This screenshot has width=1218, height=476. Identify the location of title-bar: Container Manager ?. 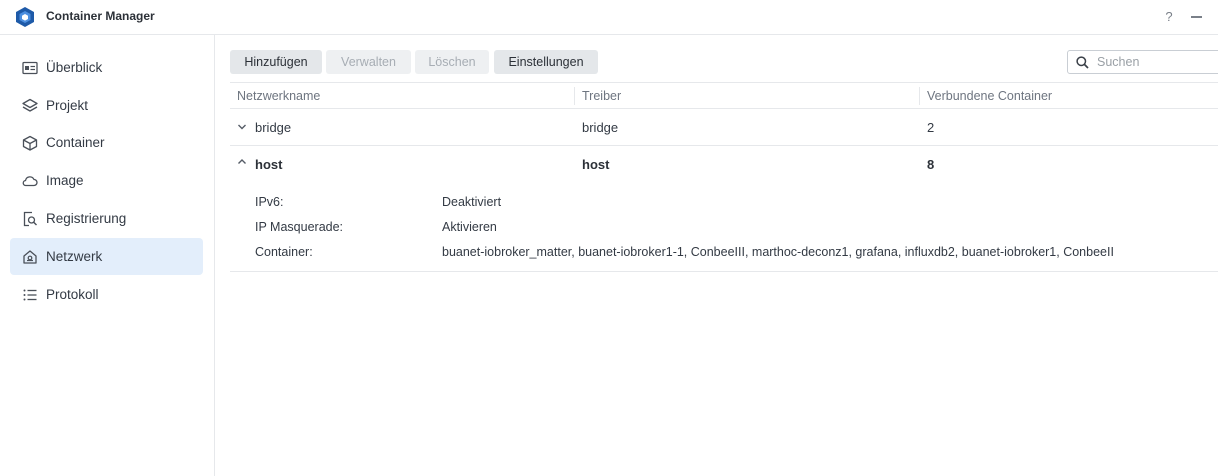
(609, 17).